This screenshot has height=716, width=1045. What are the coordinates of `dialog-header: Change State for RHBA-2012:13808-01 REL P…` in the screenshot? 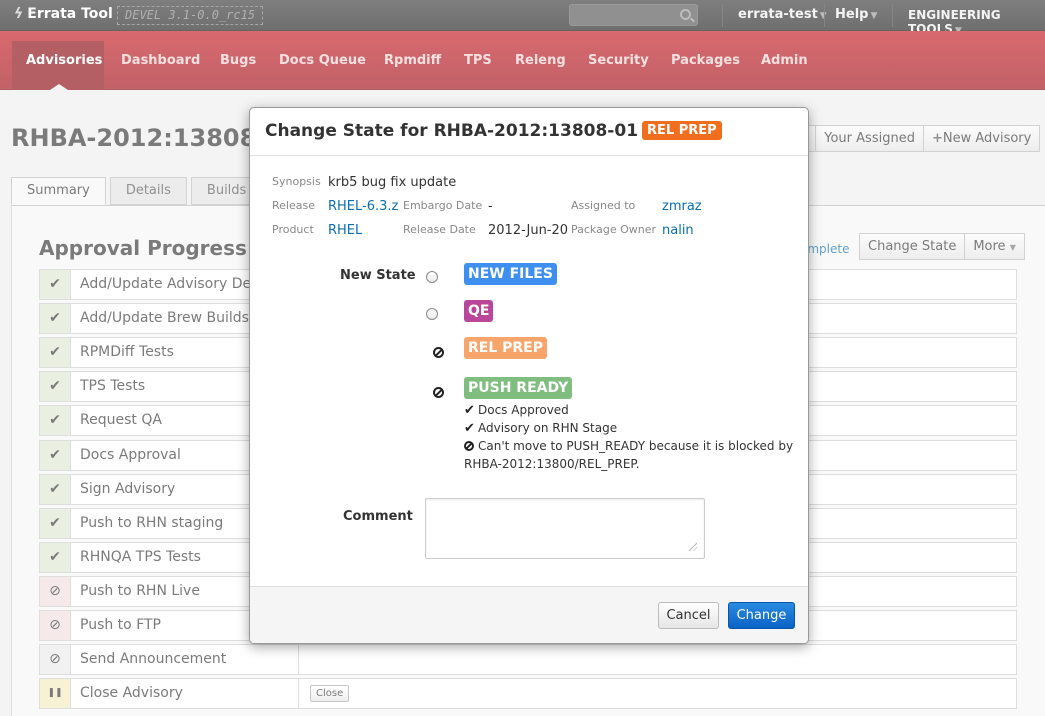 It's located at (529, 132).